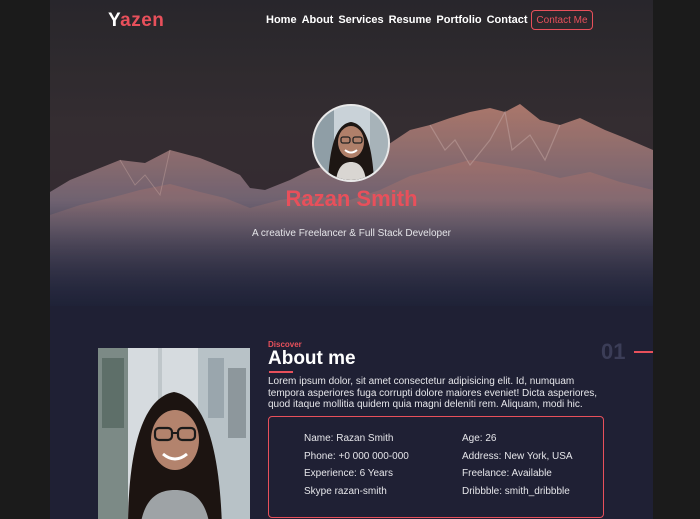 This screenshot has height=519, width=700. I want to click on section-number-line, so click(643, 352).